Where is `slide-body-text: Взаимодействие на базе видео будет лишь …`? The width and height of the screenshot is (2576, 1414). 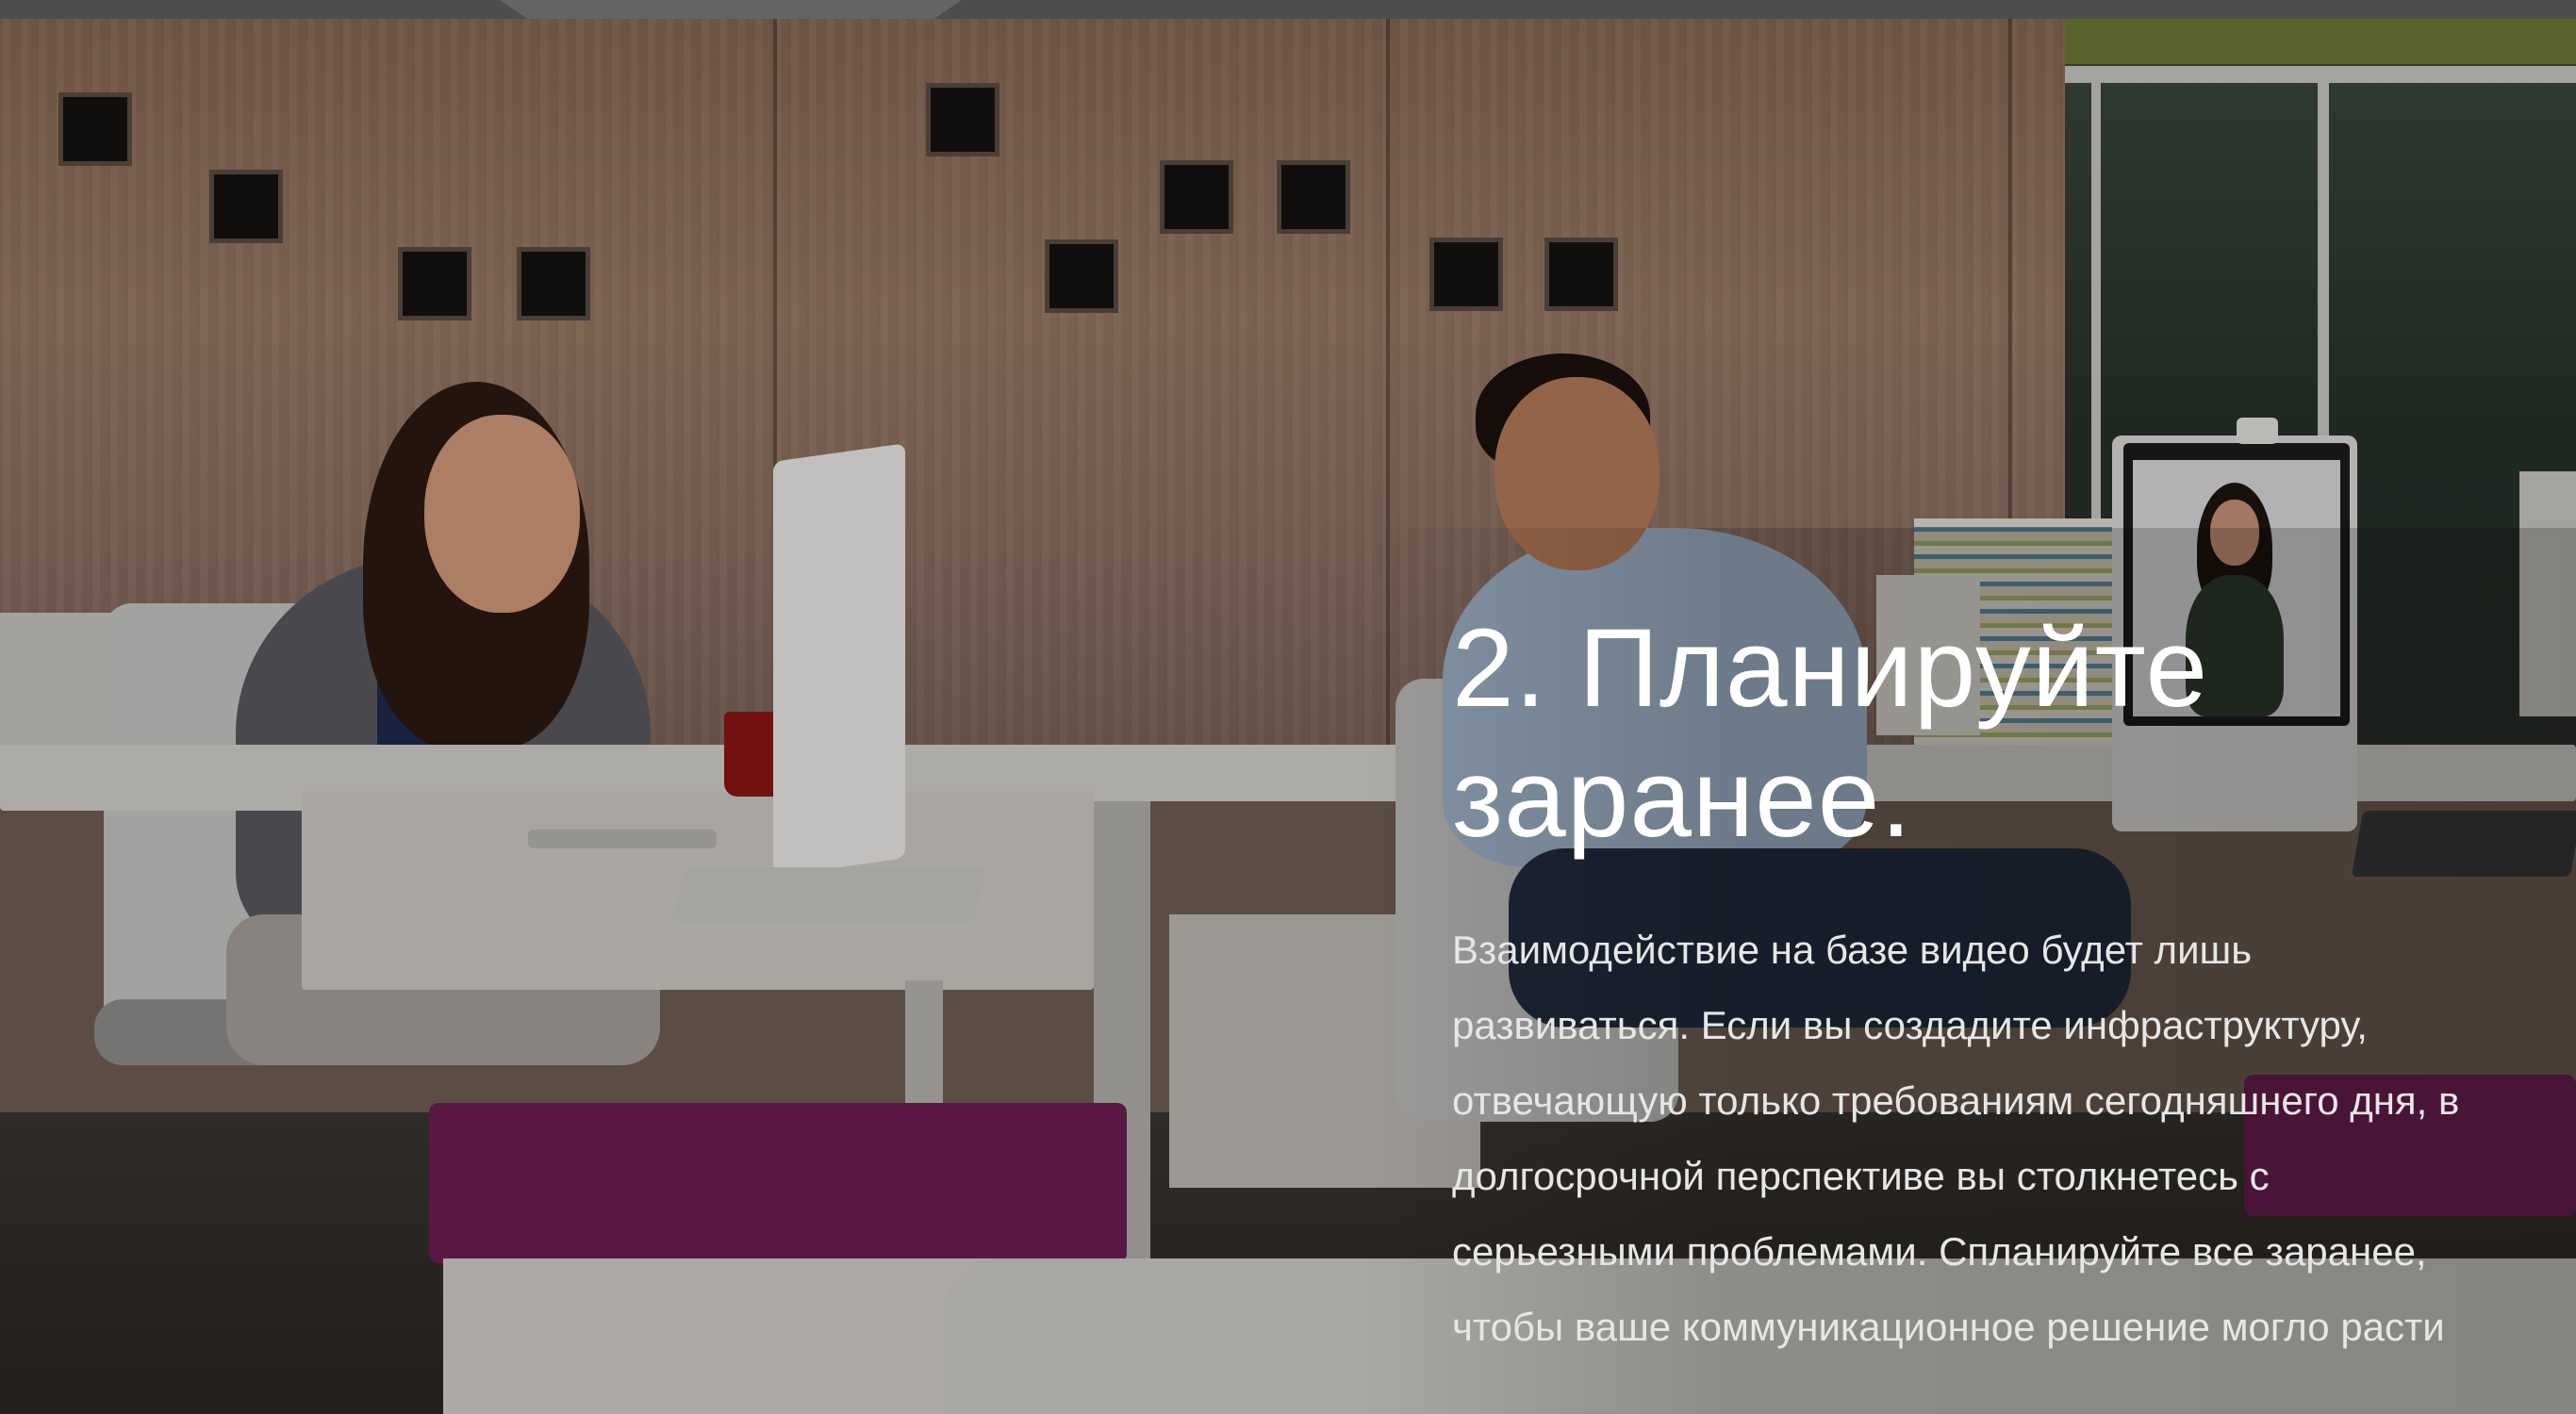
slide-body-text: Взаимодействие на базе видео будет лишь … is located at coordinates (1956, 1138).